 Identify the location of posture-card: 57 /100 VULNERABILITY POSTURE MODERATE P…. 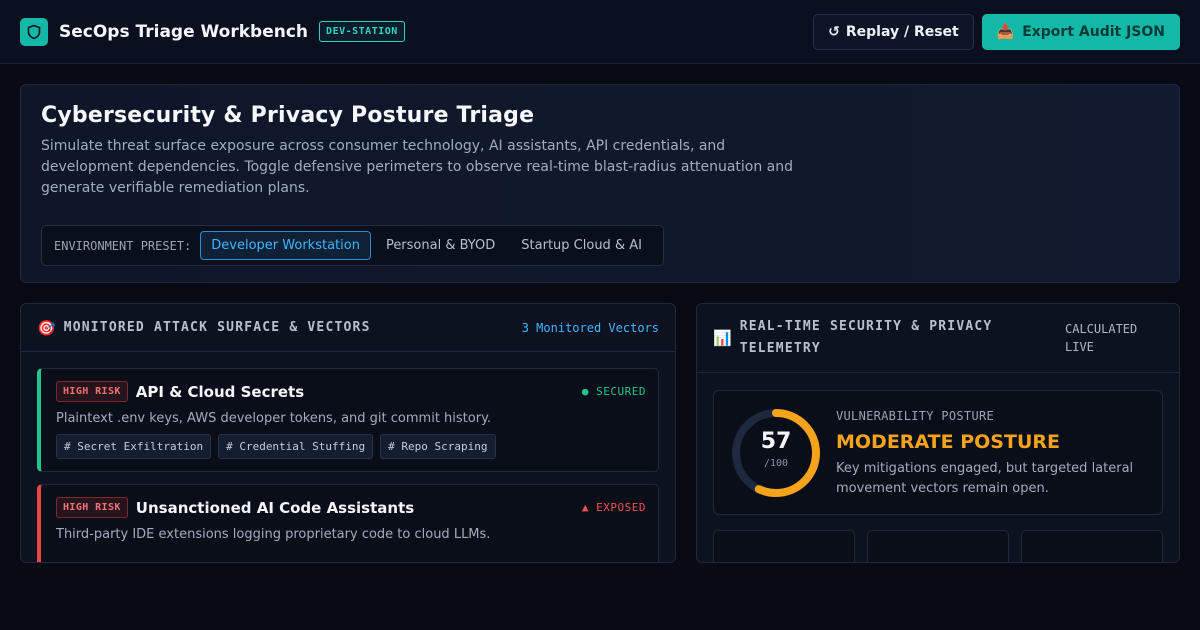
(938, 452).